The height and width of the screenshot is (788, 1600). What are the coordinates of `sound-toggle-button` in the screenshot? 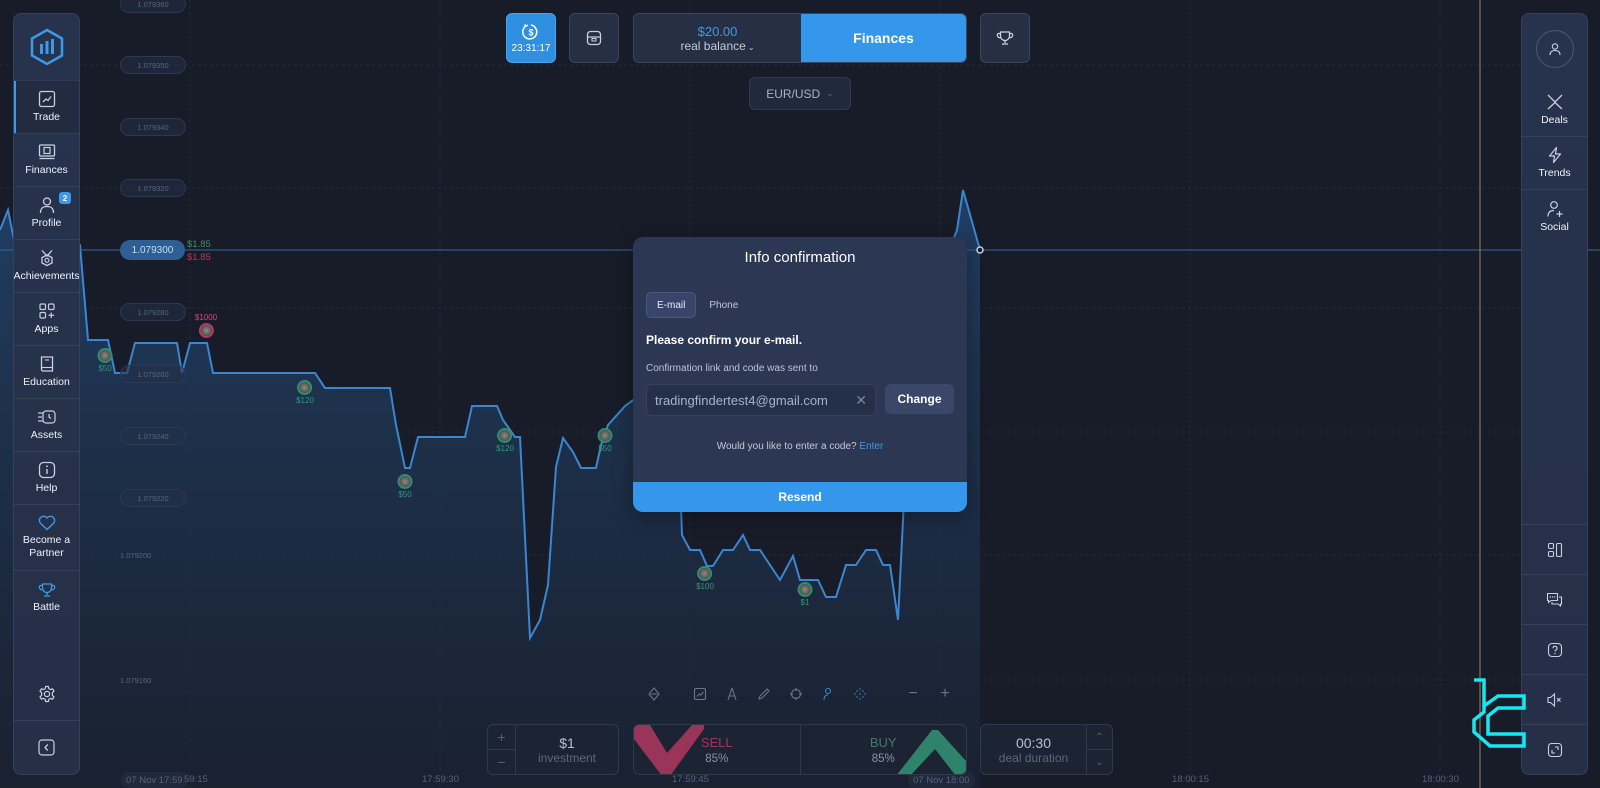 It's located at (1554, 699).